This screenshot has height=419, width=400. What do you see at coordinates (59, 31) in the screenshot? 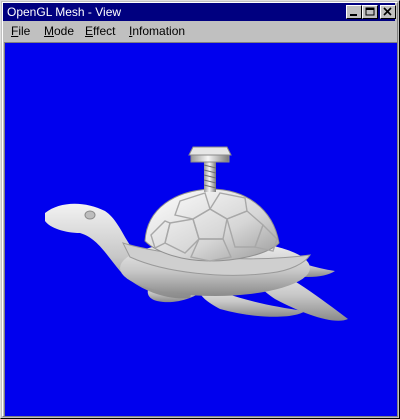
I see `menu-mode: Mode` at bounding box center [59, 31].